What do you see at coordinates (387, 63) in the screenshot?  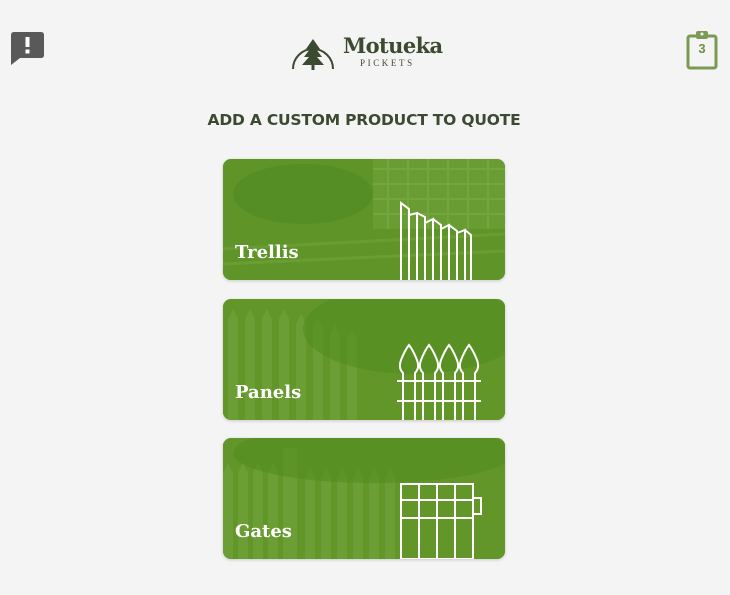 I see `brand-subtitle: PICKETS` at bounding box center [387, 63].